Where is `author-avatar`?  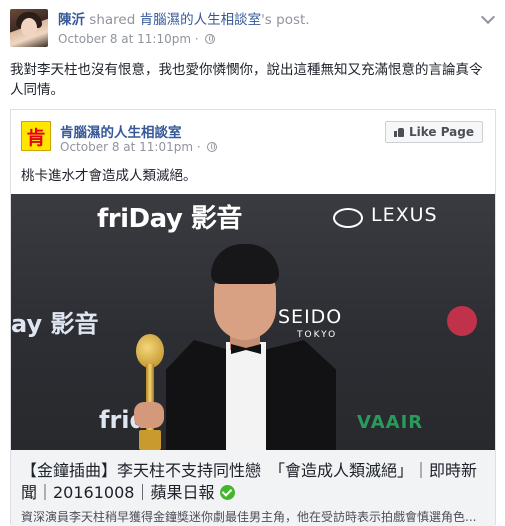
author-avatar is located at coordinates (29, 28).